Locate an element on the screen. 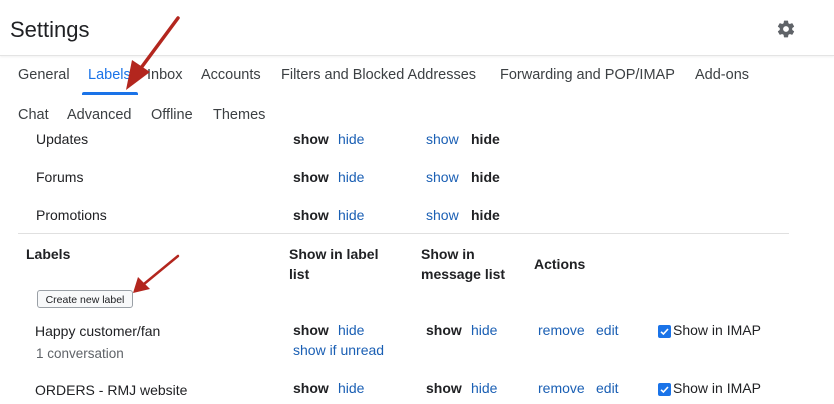 The width and height of the screenshot is (834, 404). col-header-message-list: Show in message list is located at coordinates (463, 264).